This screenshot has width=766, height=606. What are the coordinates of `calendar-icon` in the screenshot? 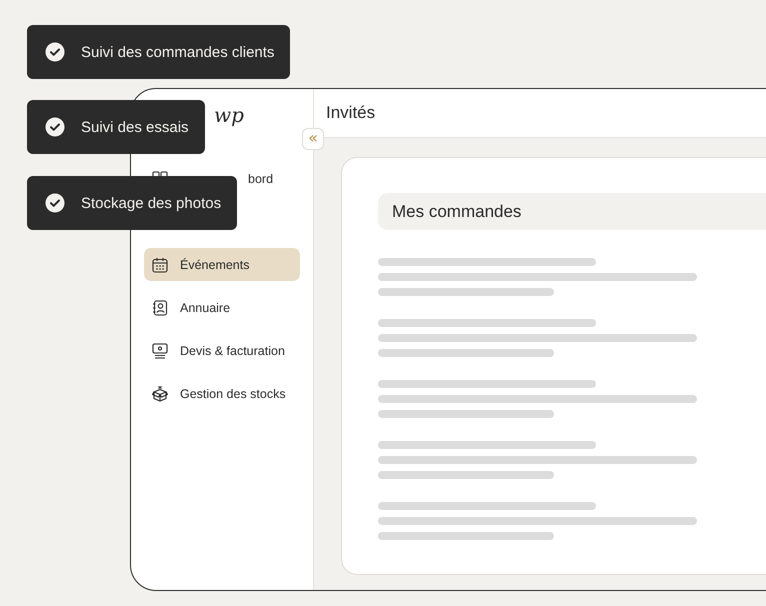 It's located at (160, 264).